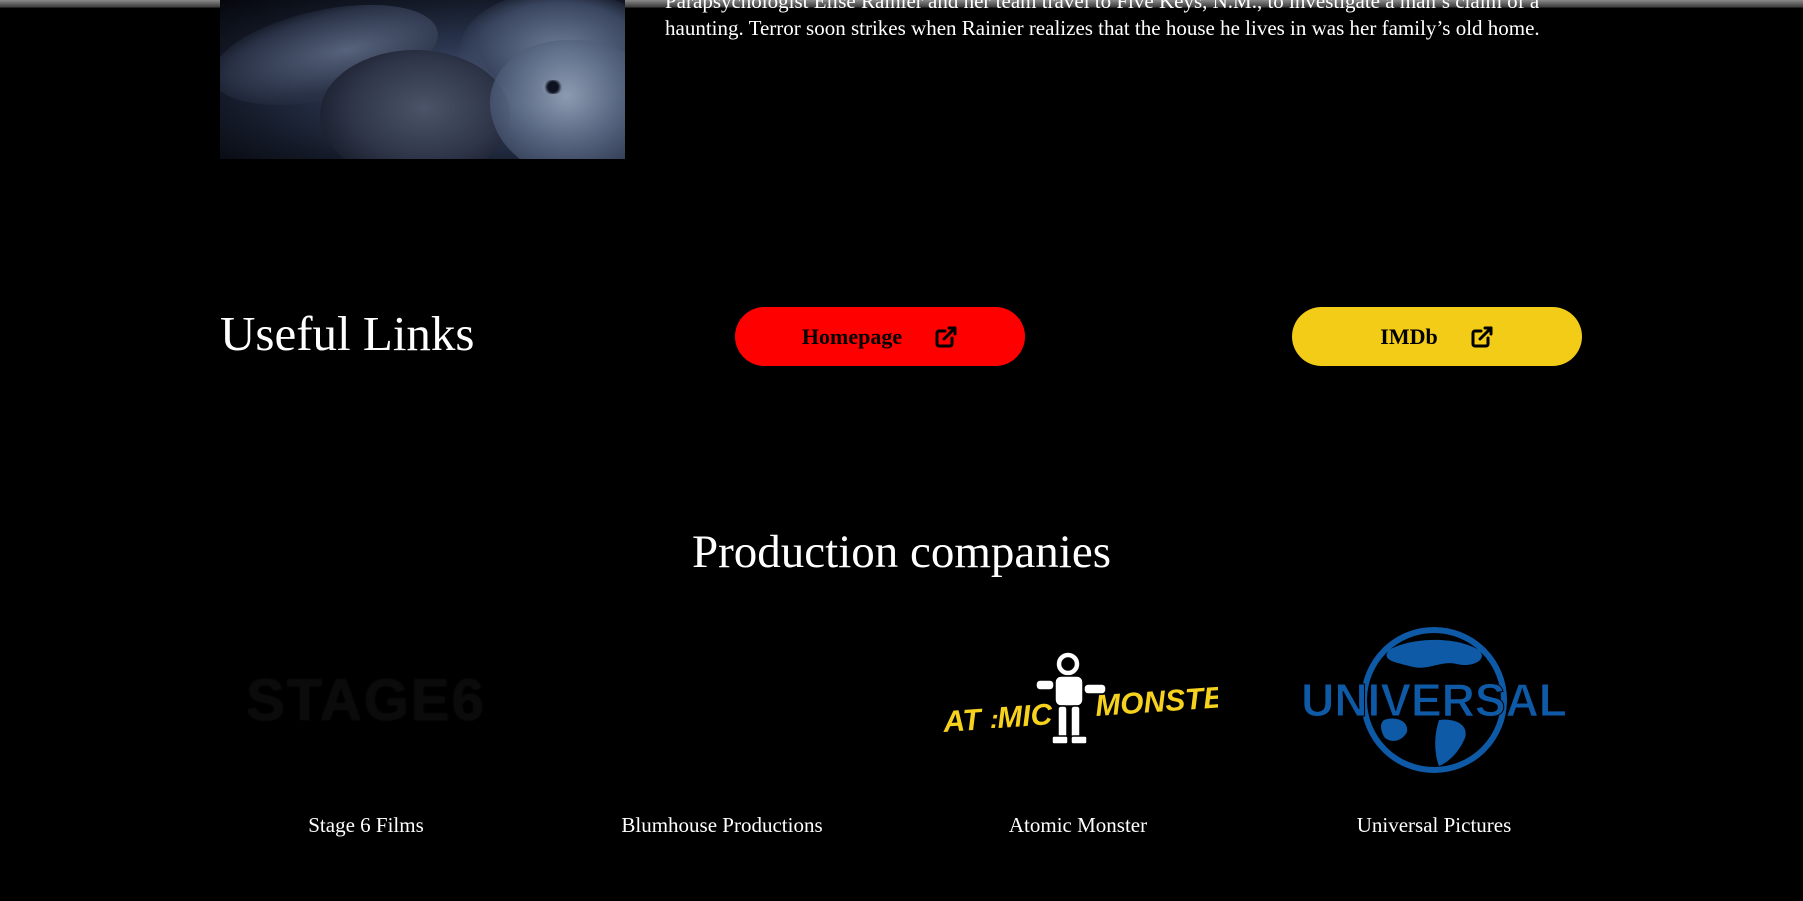 The height and width of the screenshot is (901, 1803). Describe the element at coordinates (1078, 700) in the screenshot. I see `atomic-monster-logo: AT : MIC MONSTER` at that location.